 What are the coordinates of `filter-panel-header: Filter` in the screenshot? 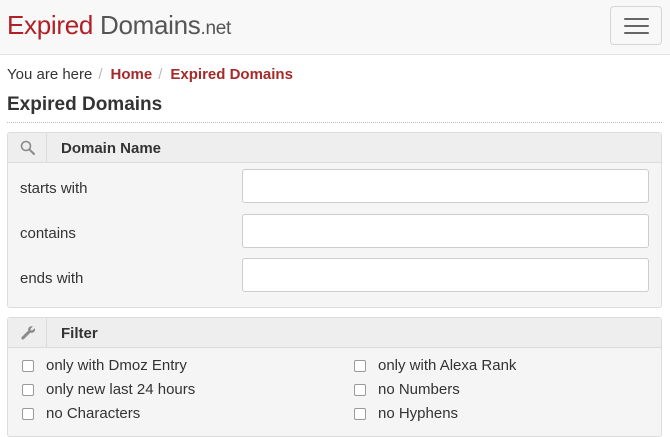 It's located at (334, 333).